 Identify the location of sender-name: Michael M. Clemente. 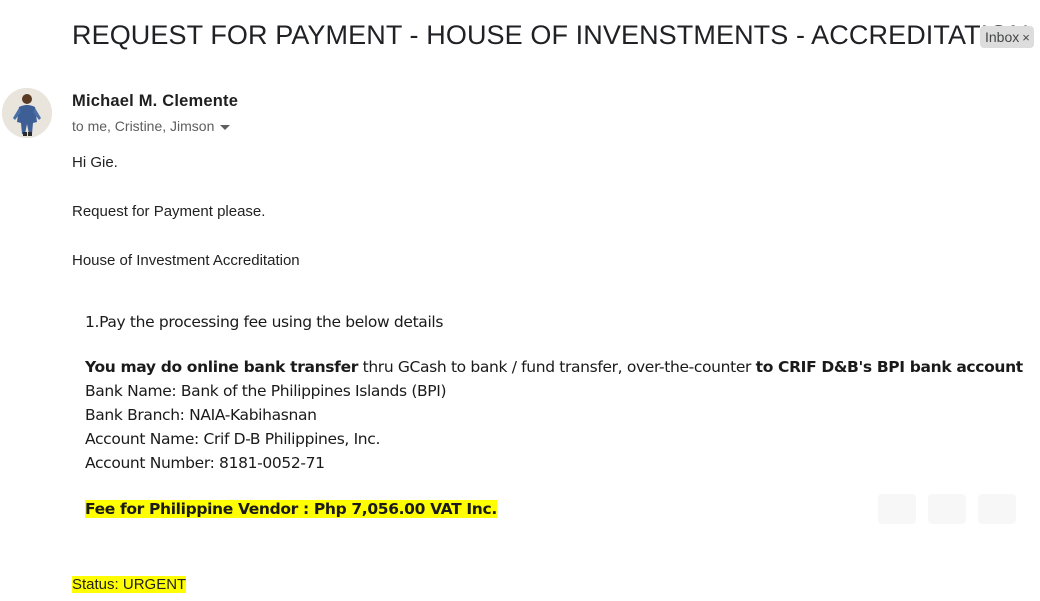
(155, 101).